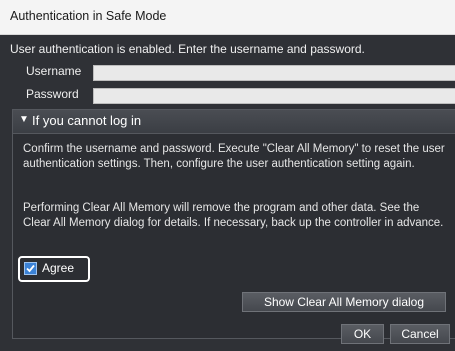  What do you see at coordinates (234, 122) in the screenshot?
I see `section-header: ▼ If you cannot log in` at bounding box center [234, 122].